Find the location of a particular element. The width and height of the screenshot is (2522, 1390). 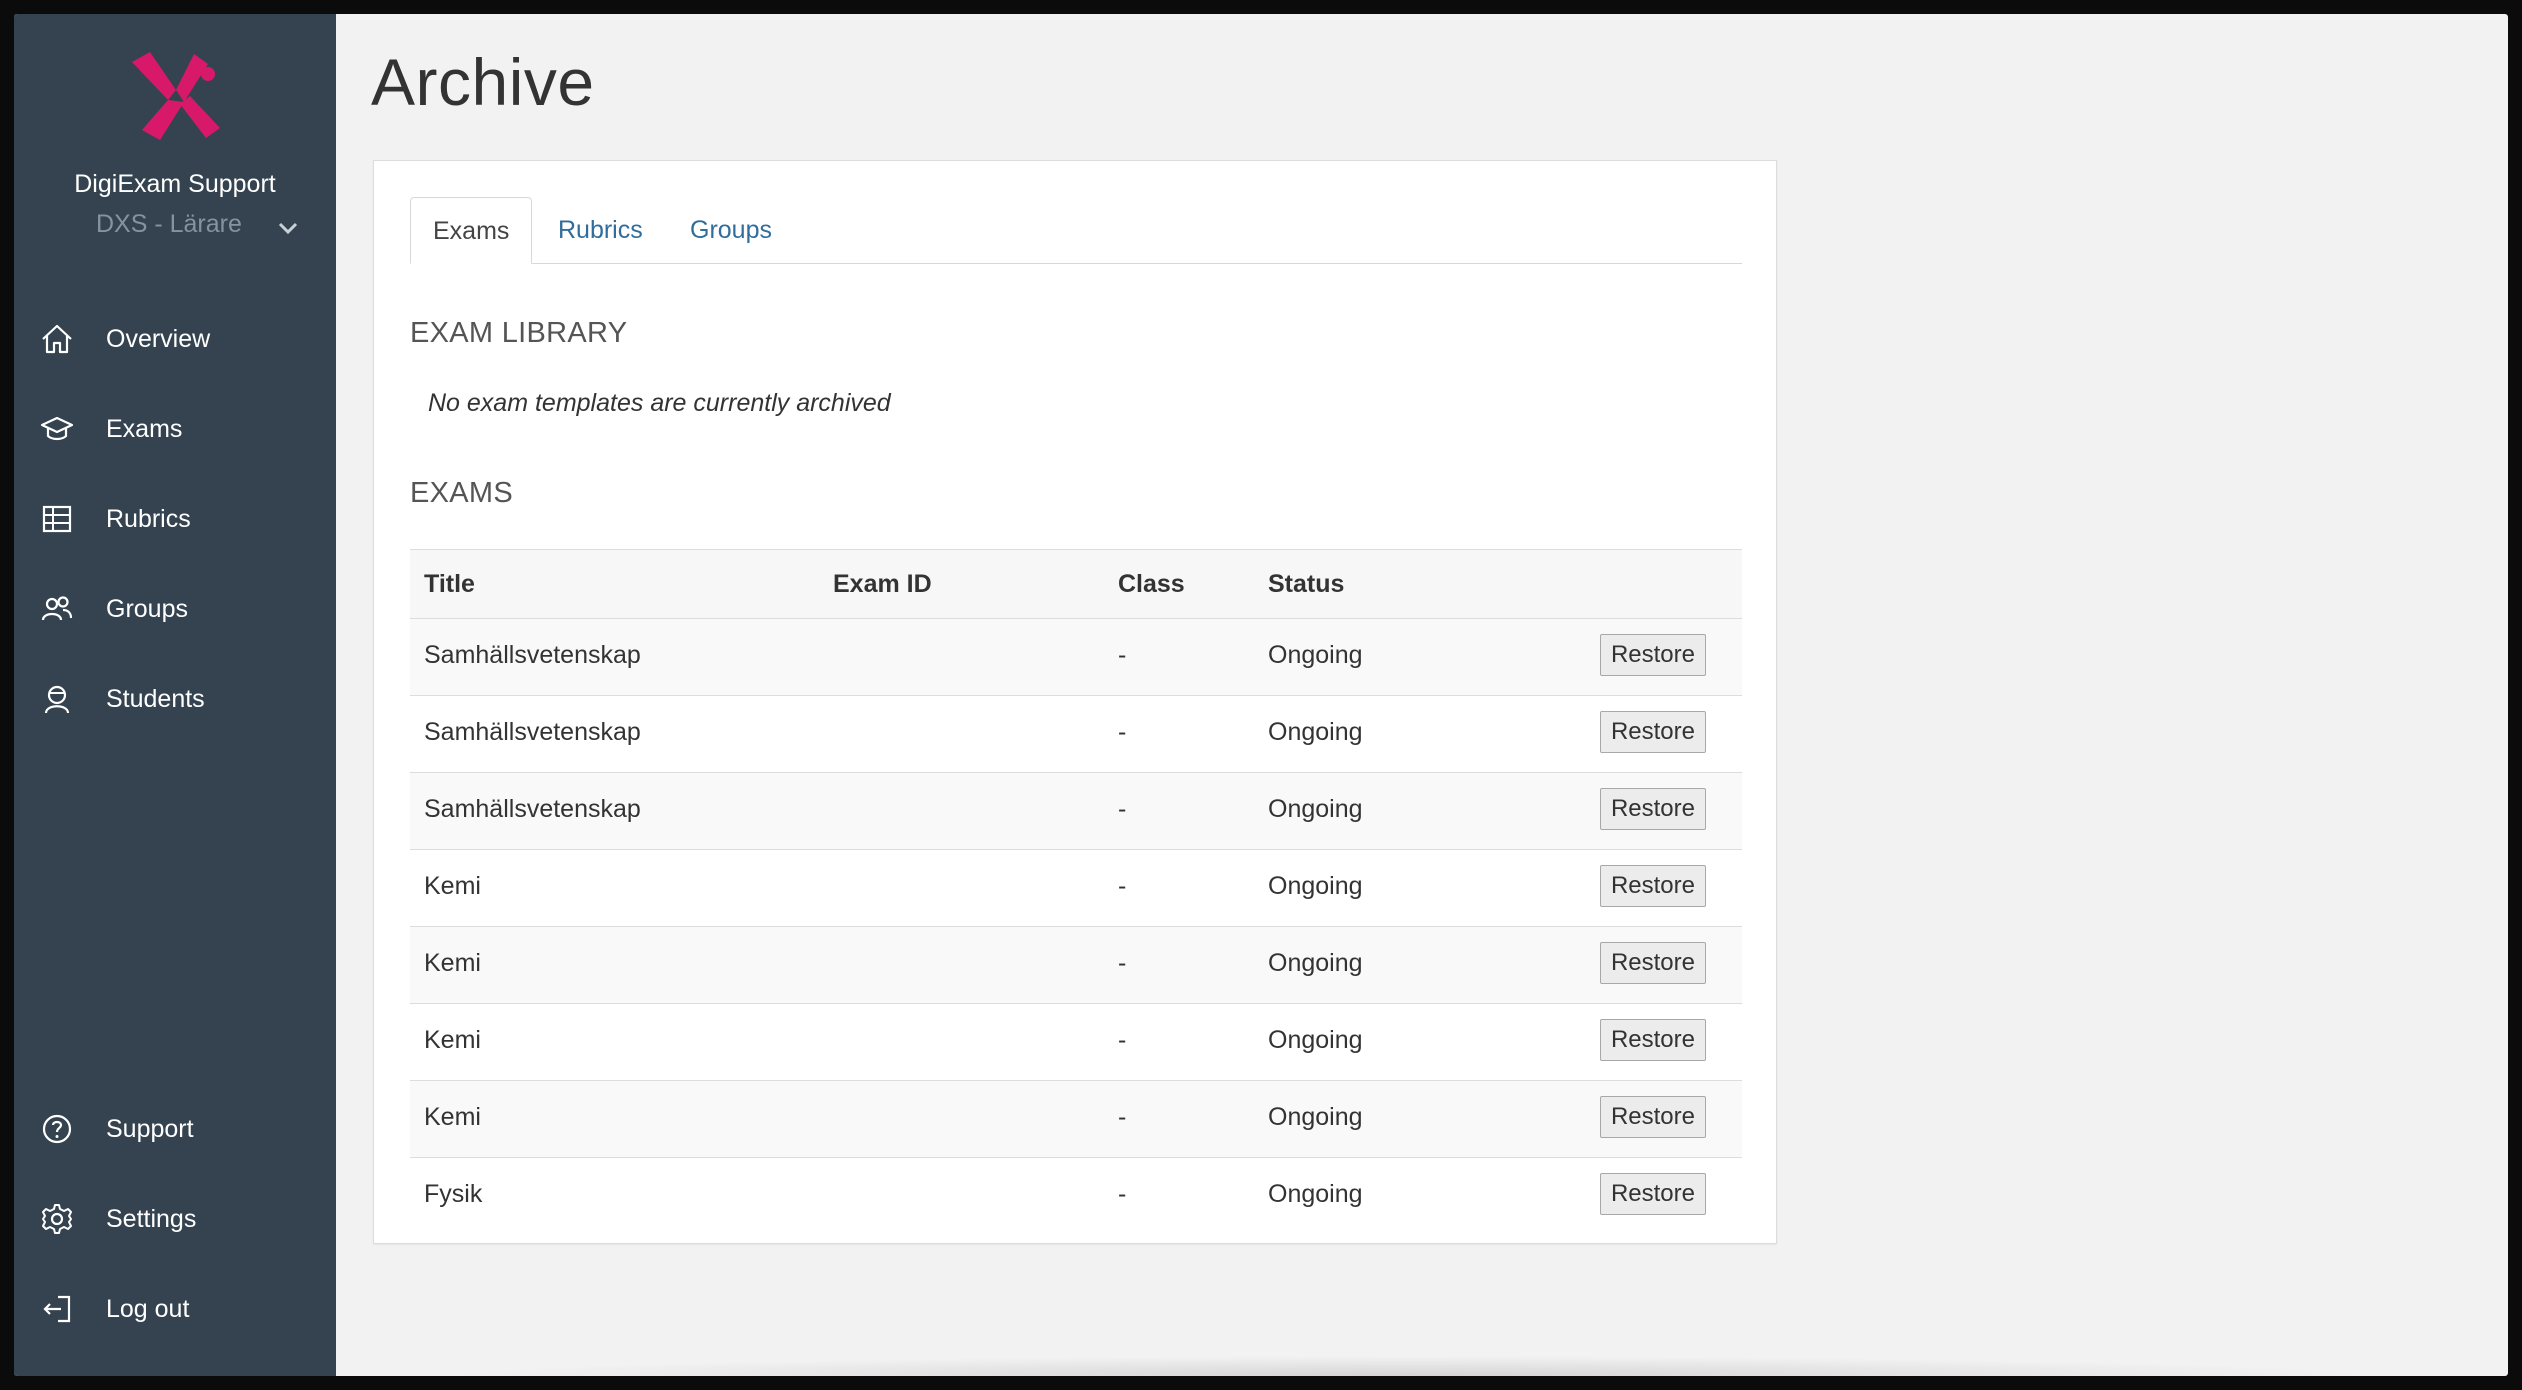

nav-item-label: Log out is located at coordinates (148, 1308).